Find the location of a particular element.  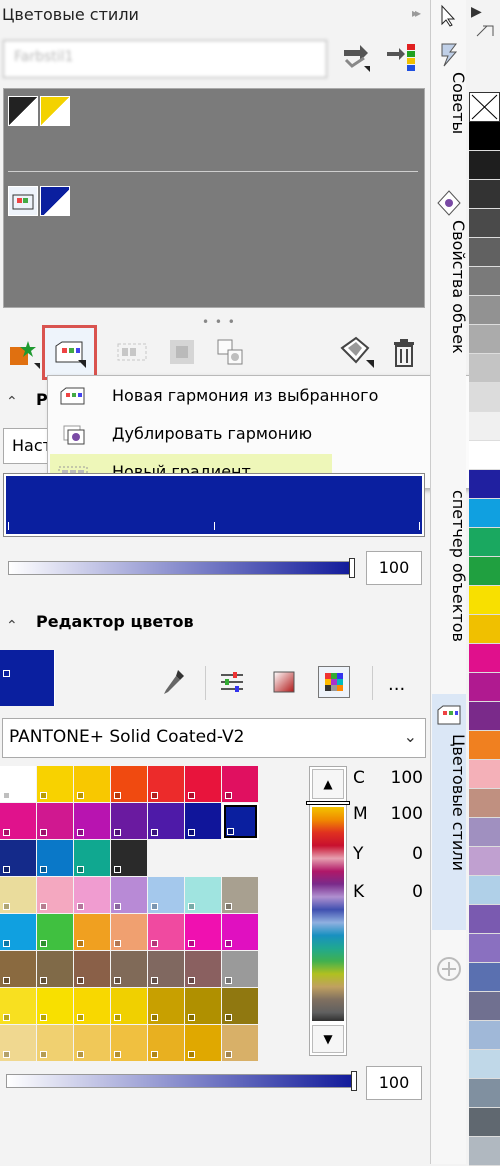

palette-overview-gradient is located at coordinates (328, 914).